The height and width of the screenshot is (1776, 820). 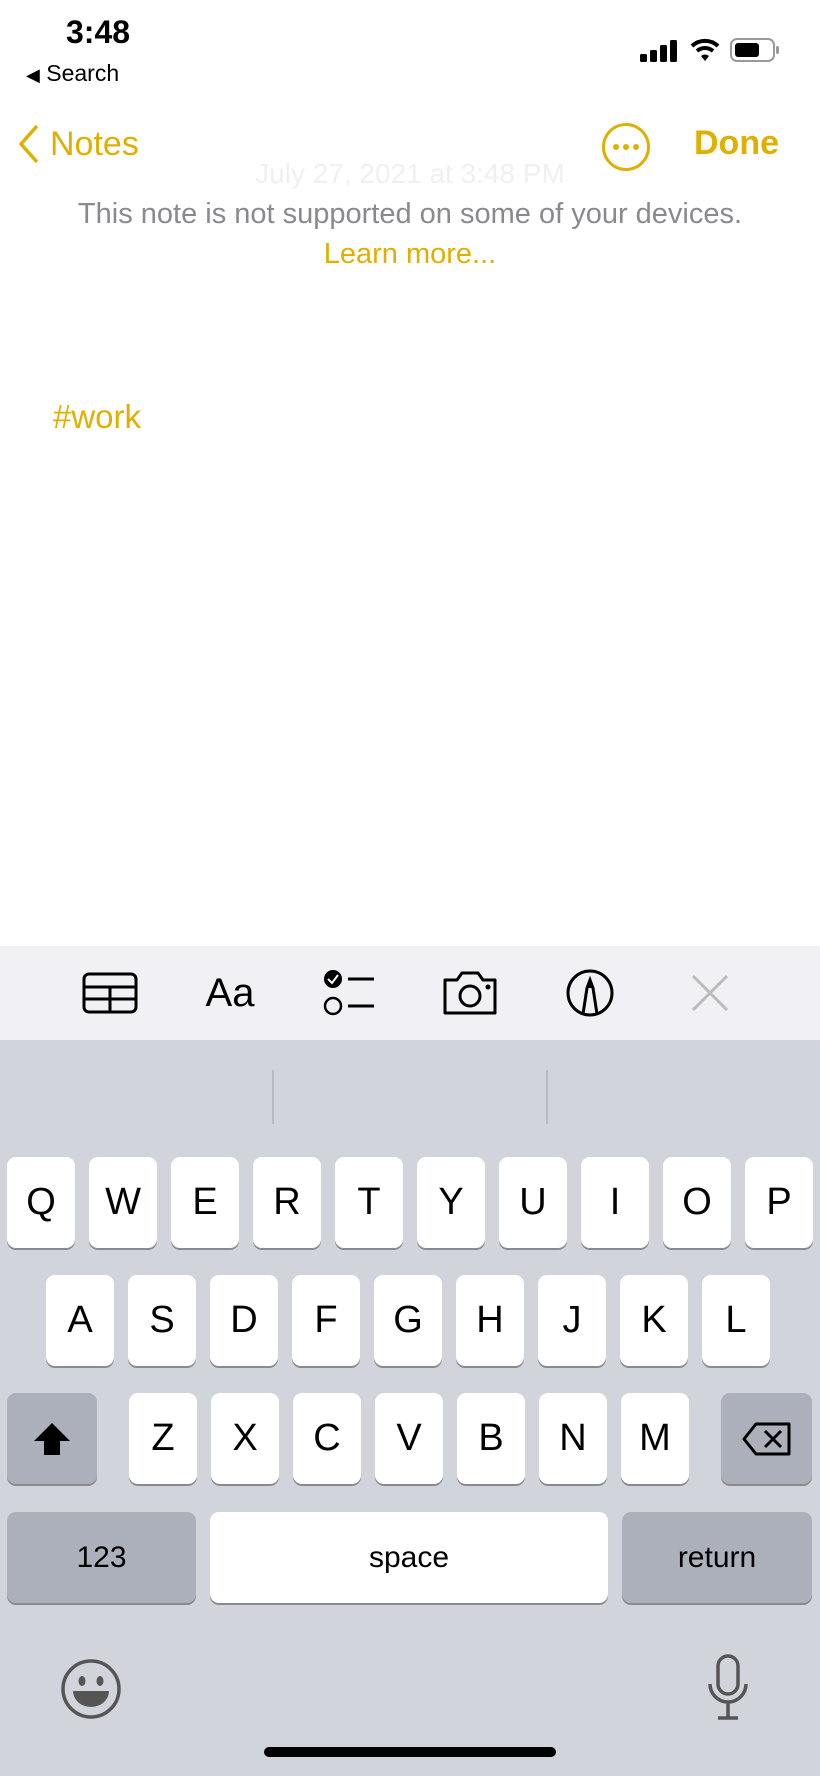 What do you see at coordinates (779, 1202) in the screenshot?
I see `key-p: P` at bounding box center [779, 1202].